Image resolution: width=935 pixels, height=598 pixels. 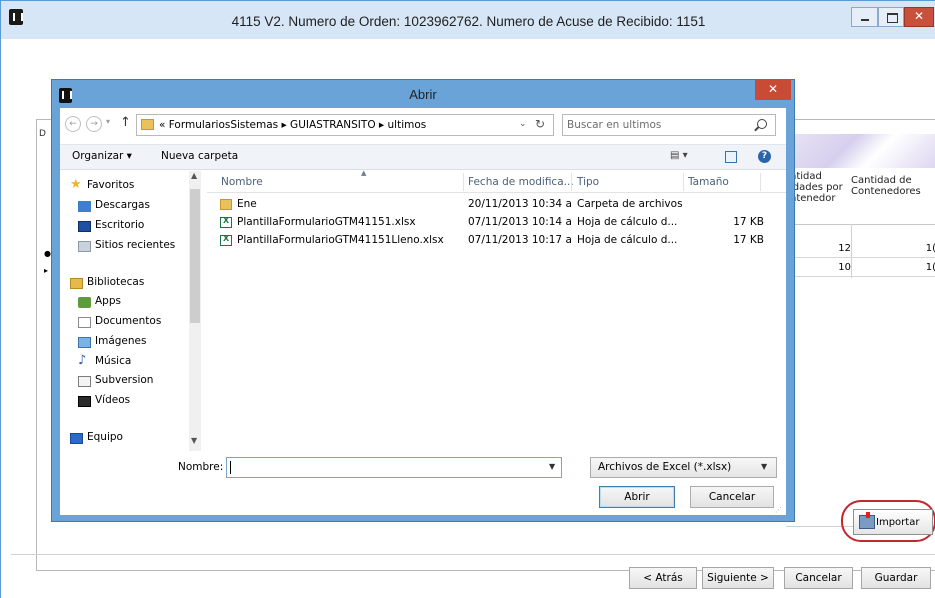 I want to click on row-indicator-icon: ▸, so click(x=46, y=270).